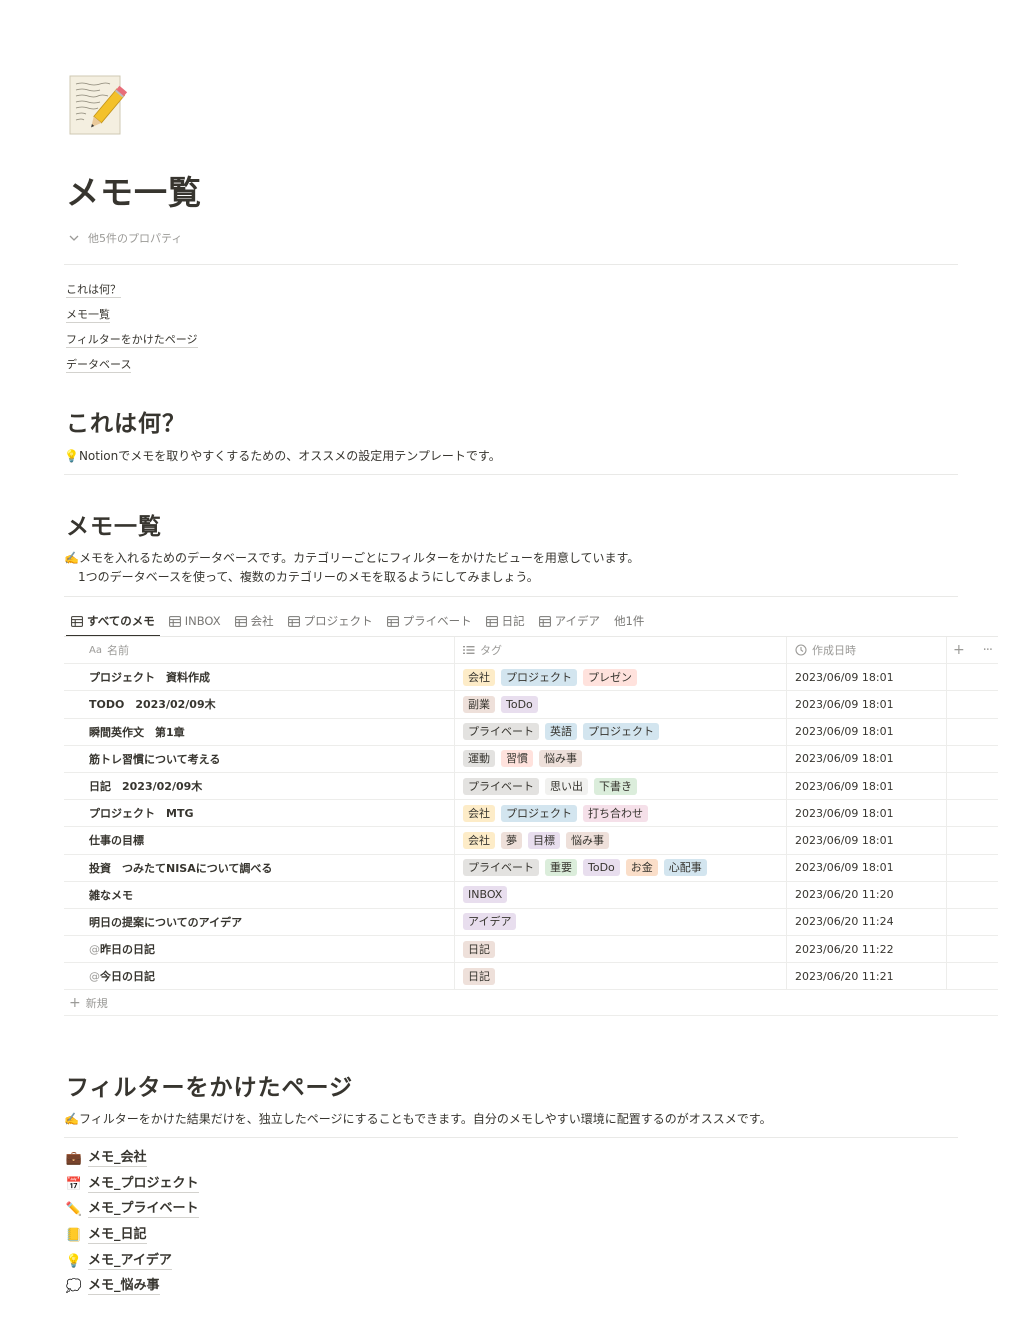  What do you see at coordinates (641, 868) in the screenshot?
I see `tag-badge: お金` at bounding box center [641, 868].